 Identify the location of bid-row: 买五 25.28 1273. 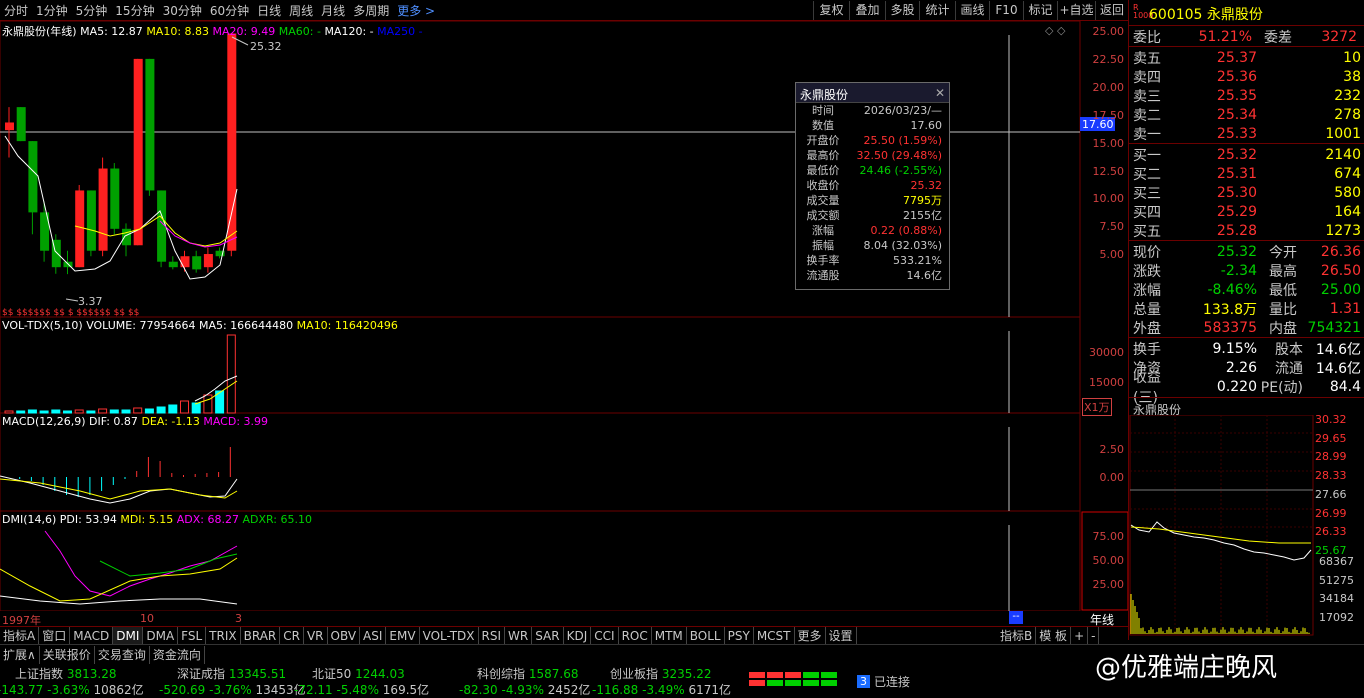
(1248, 230).